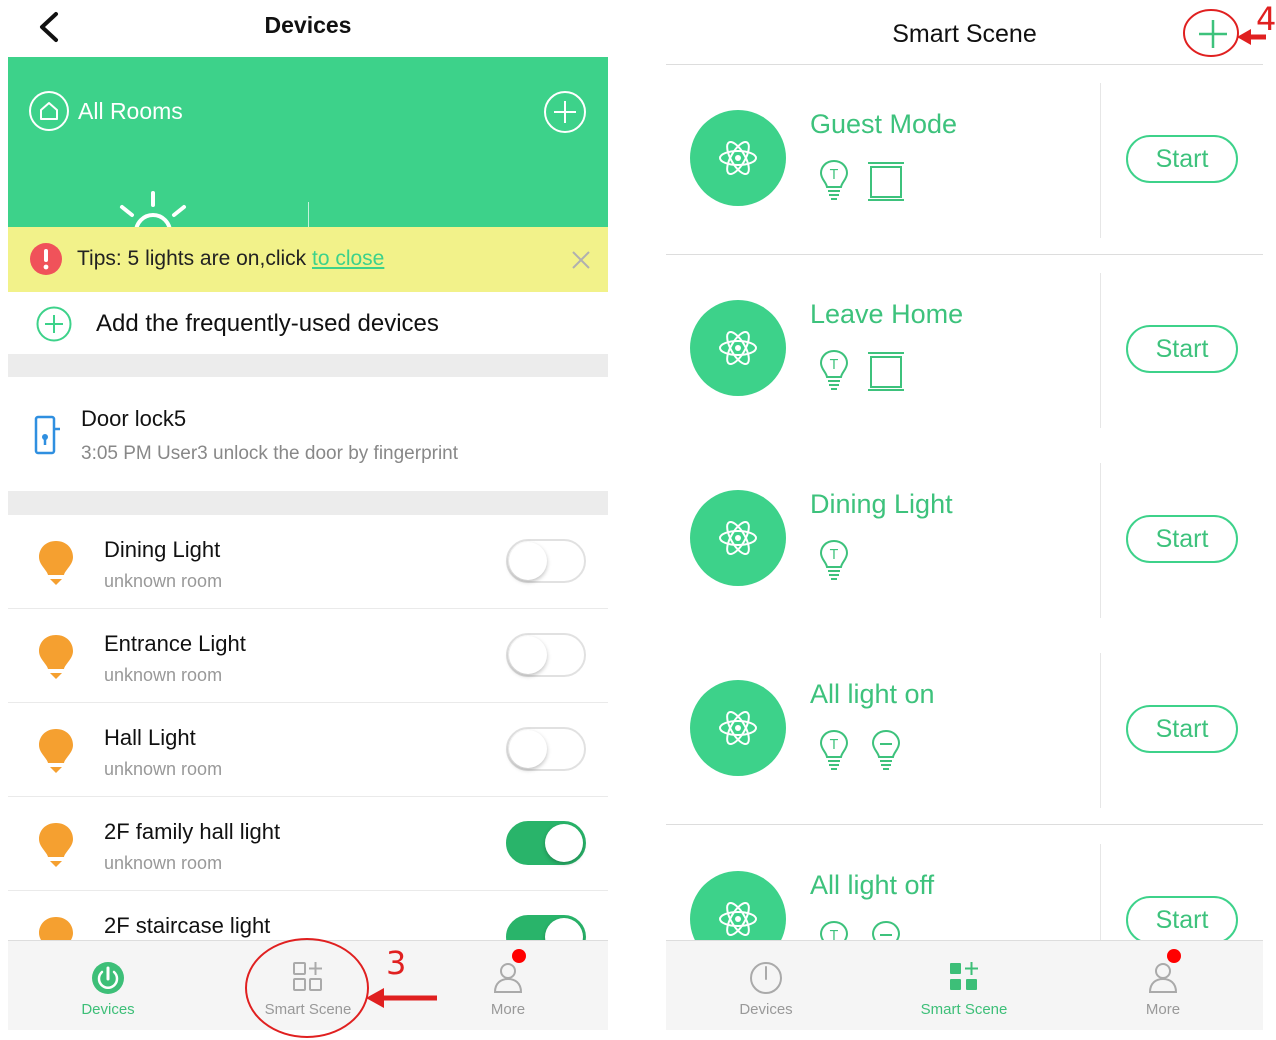 The image size is (1276, 1040). Describe the element at coordinates (46, 259) in the screenshot. I see `warning-icon` at that location.